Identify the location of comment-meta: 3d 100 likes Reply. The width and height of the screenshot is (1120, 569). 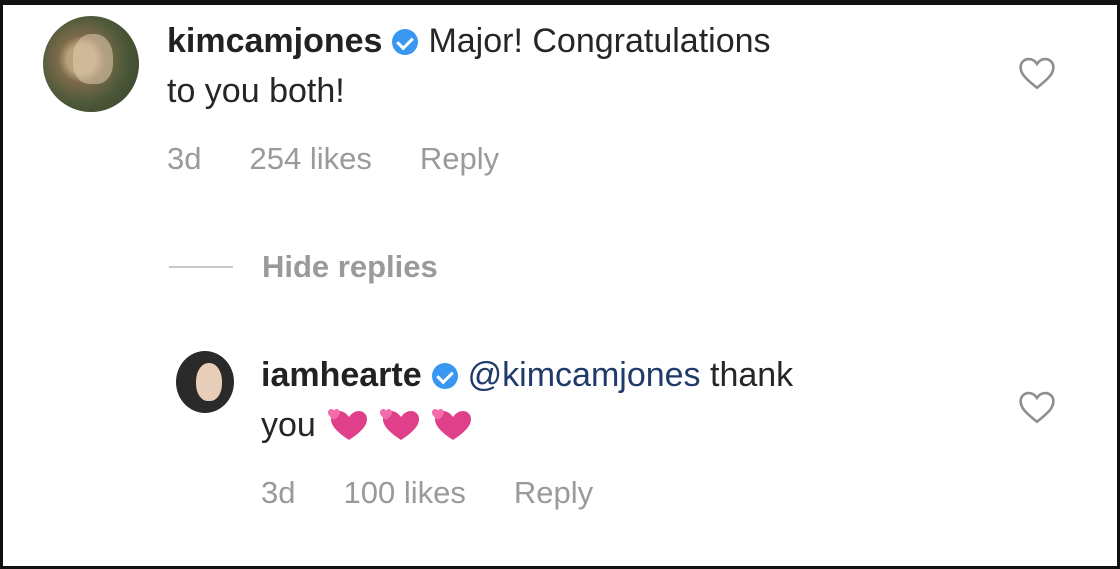
(451, 493).